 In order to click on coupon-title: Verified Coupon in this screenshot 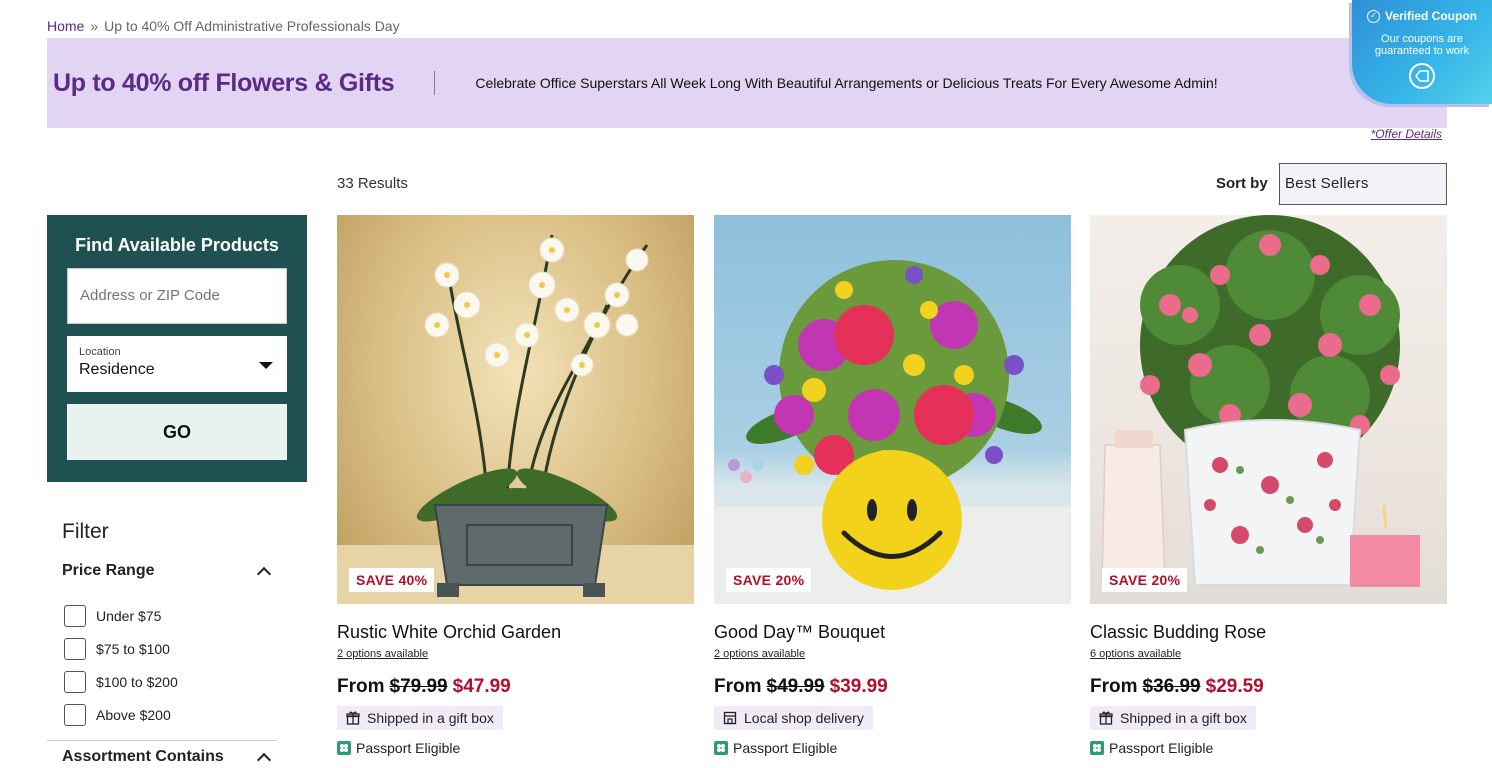, I will do `click(1430, 16)`.